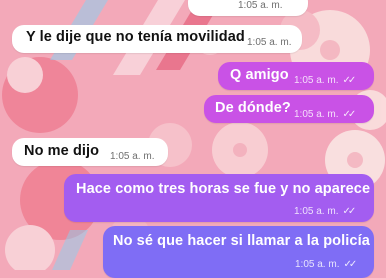 Image resolution: width=386 pixels, height=278 pixels. Describe the element at coordinates (241, 241) in the screenshot. I see `message-text: No sé que hacer si llamar a la policía` at that location.